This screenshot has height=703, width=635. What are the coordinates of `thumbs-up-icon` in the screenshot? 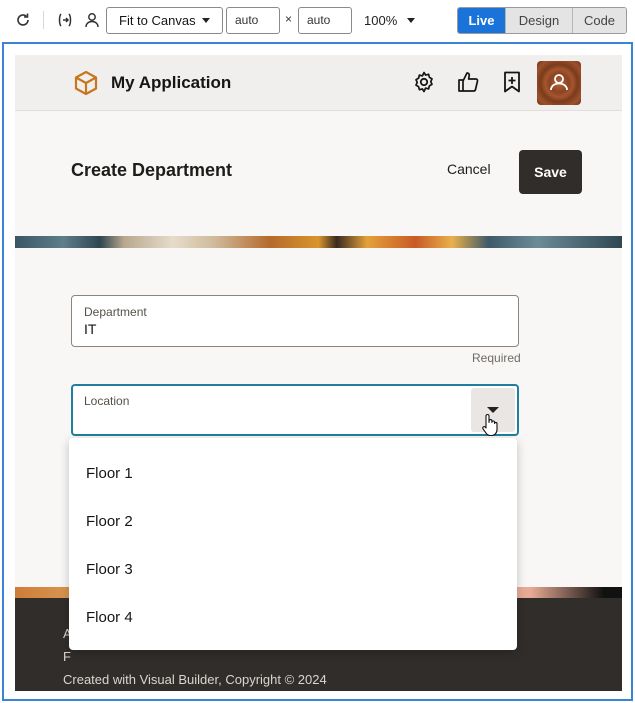 It's located at (468, 82).